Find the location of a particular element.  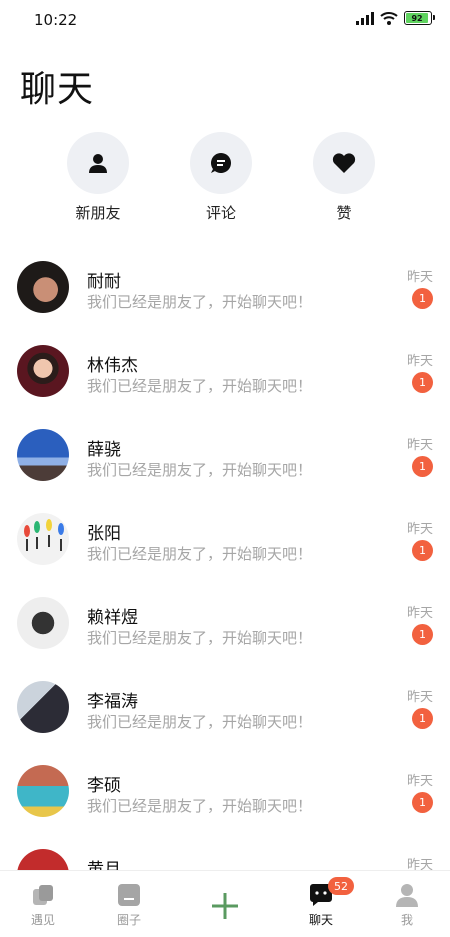

chat-name: 耐耐 is located at coordinates (104, 282).